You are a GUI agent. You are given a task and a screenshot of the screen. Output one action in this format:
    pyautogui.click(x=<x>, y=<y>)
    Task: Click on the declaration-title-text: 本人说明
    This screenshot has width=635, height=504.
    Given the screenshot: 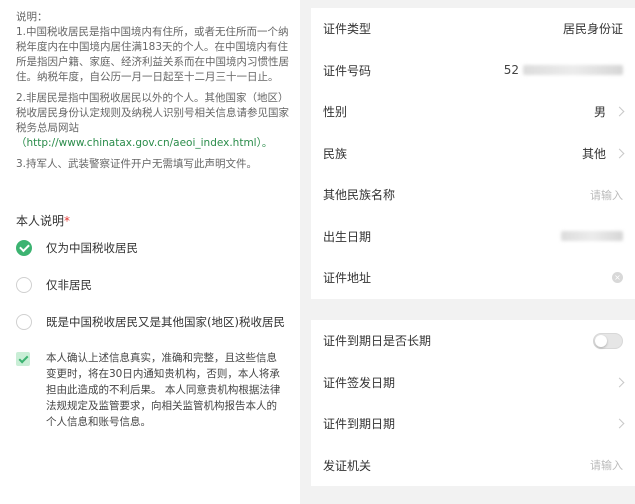 What is the action you would take?
    pyautogui.click(x=40, y=221)
    